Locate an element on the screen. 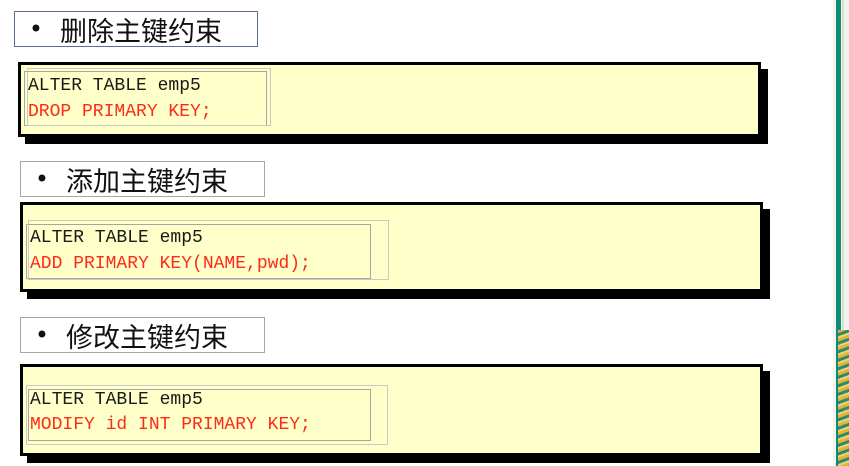 The width and height of the screenshot is (849, 466). heading-label: 添加主键约束 is located at coordinates (147, 182).